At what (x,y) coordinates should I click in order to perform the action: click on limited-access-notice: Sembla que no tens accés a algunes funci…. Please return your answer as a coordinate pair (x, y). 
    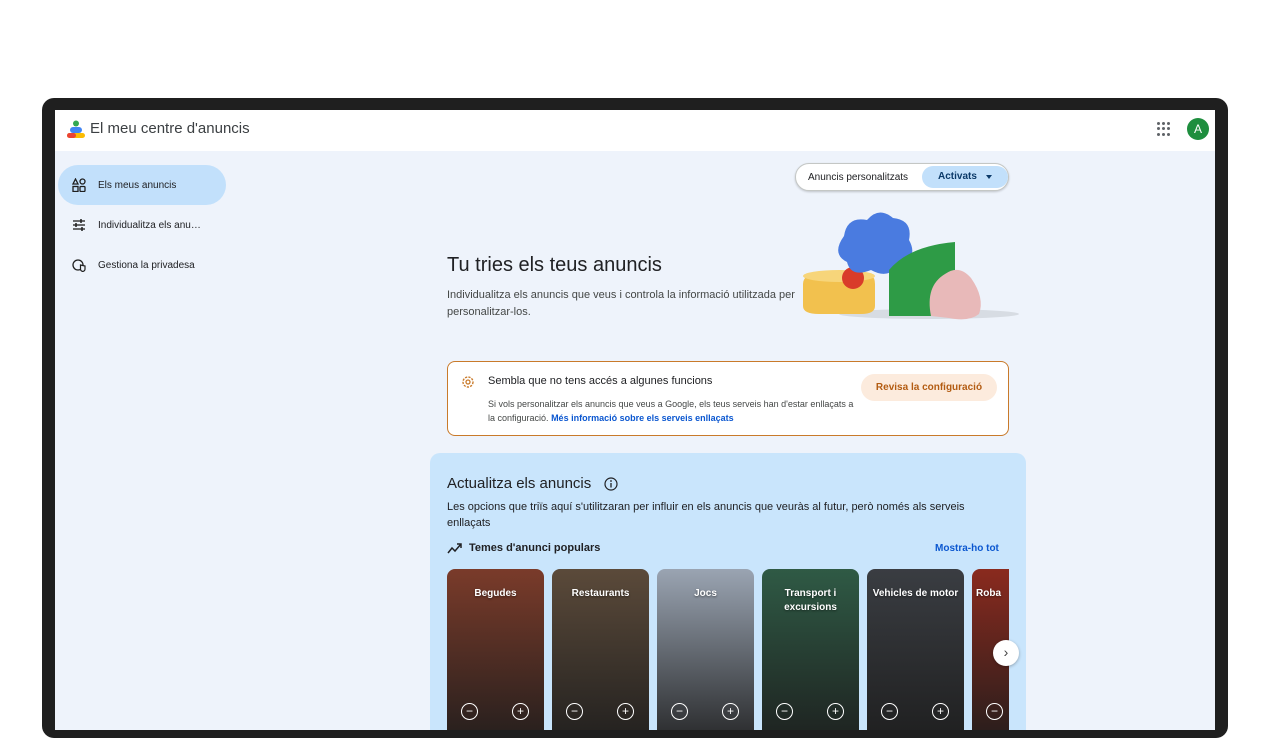
    Looking at the image, I should click on (728, 398).